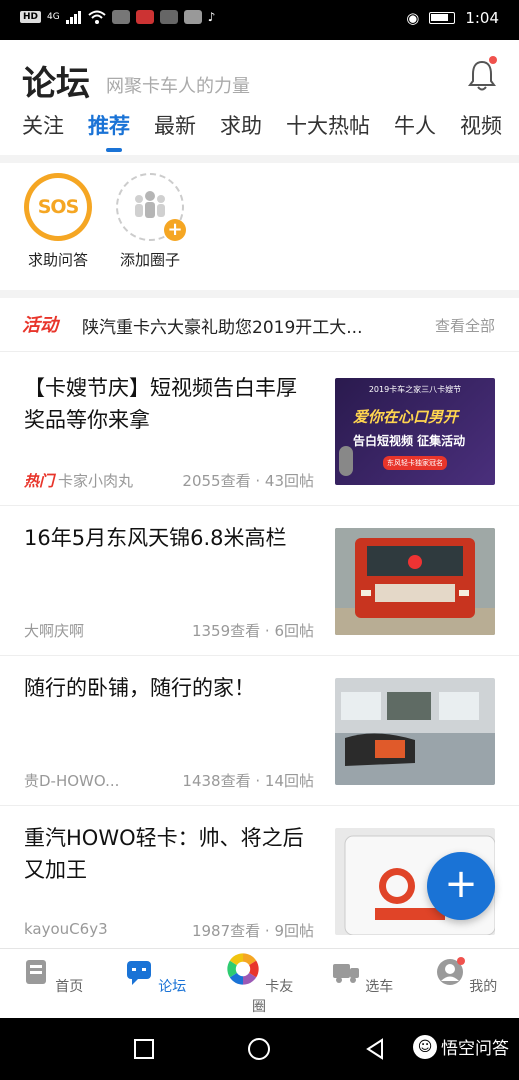 The image size is (519, 1080). I want to click on view-all-link: 查看全部, so click(465, 325).